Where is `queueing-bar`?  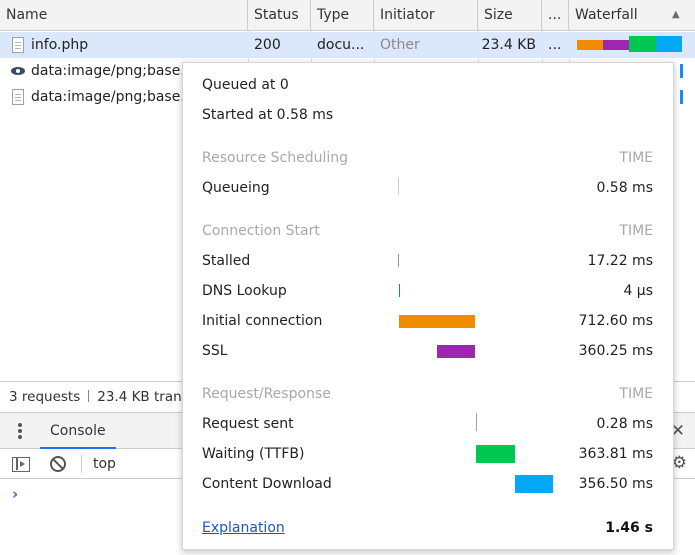 queueing-bar is located at coordinates (398, 186).